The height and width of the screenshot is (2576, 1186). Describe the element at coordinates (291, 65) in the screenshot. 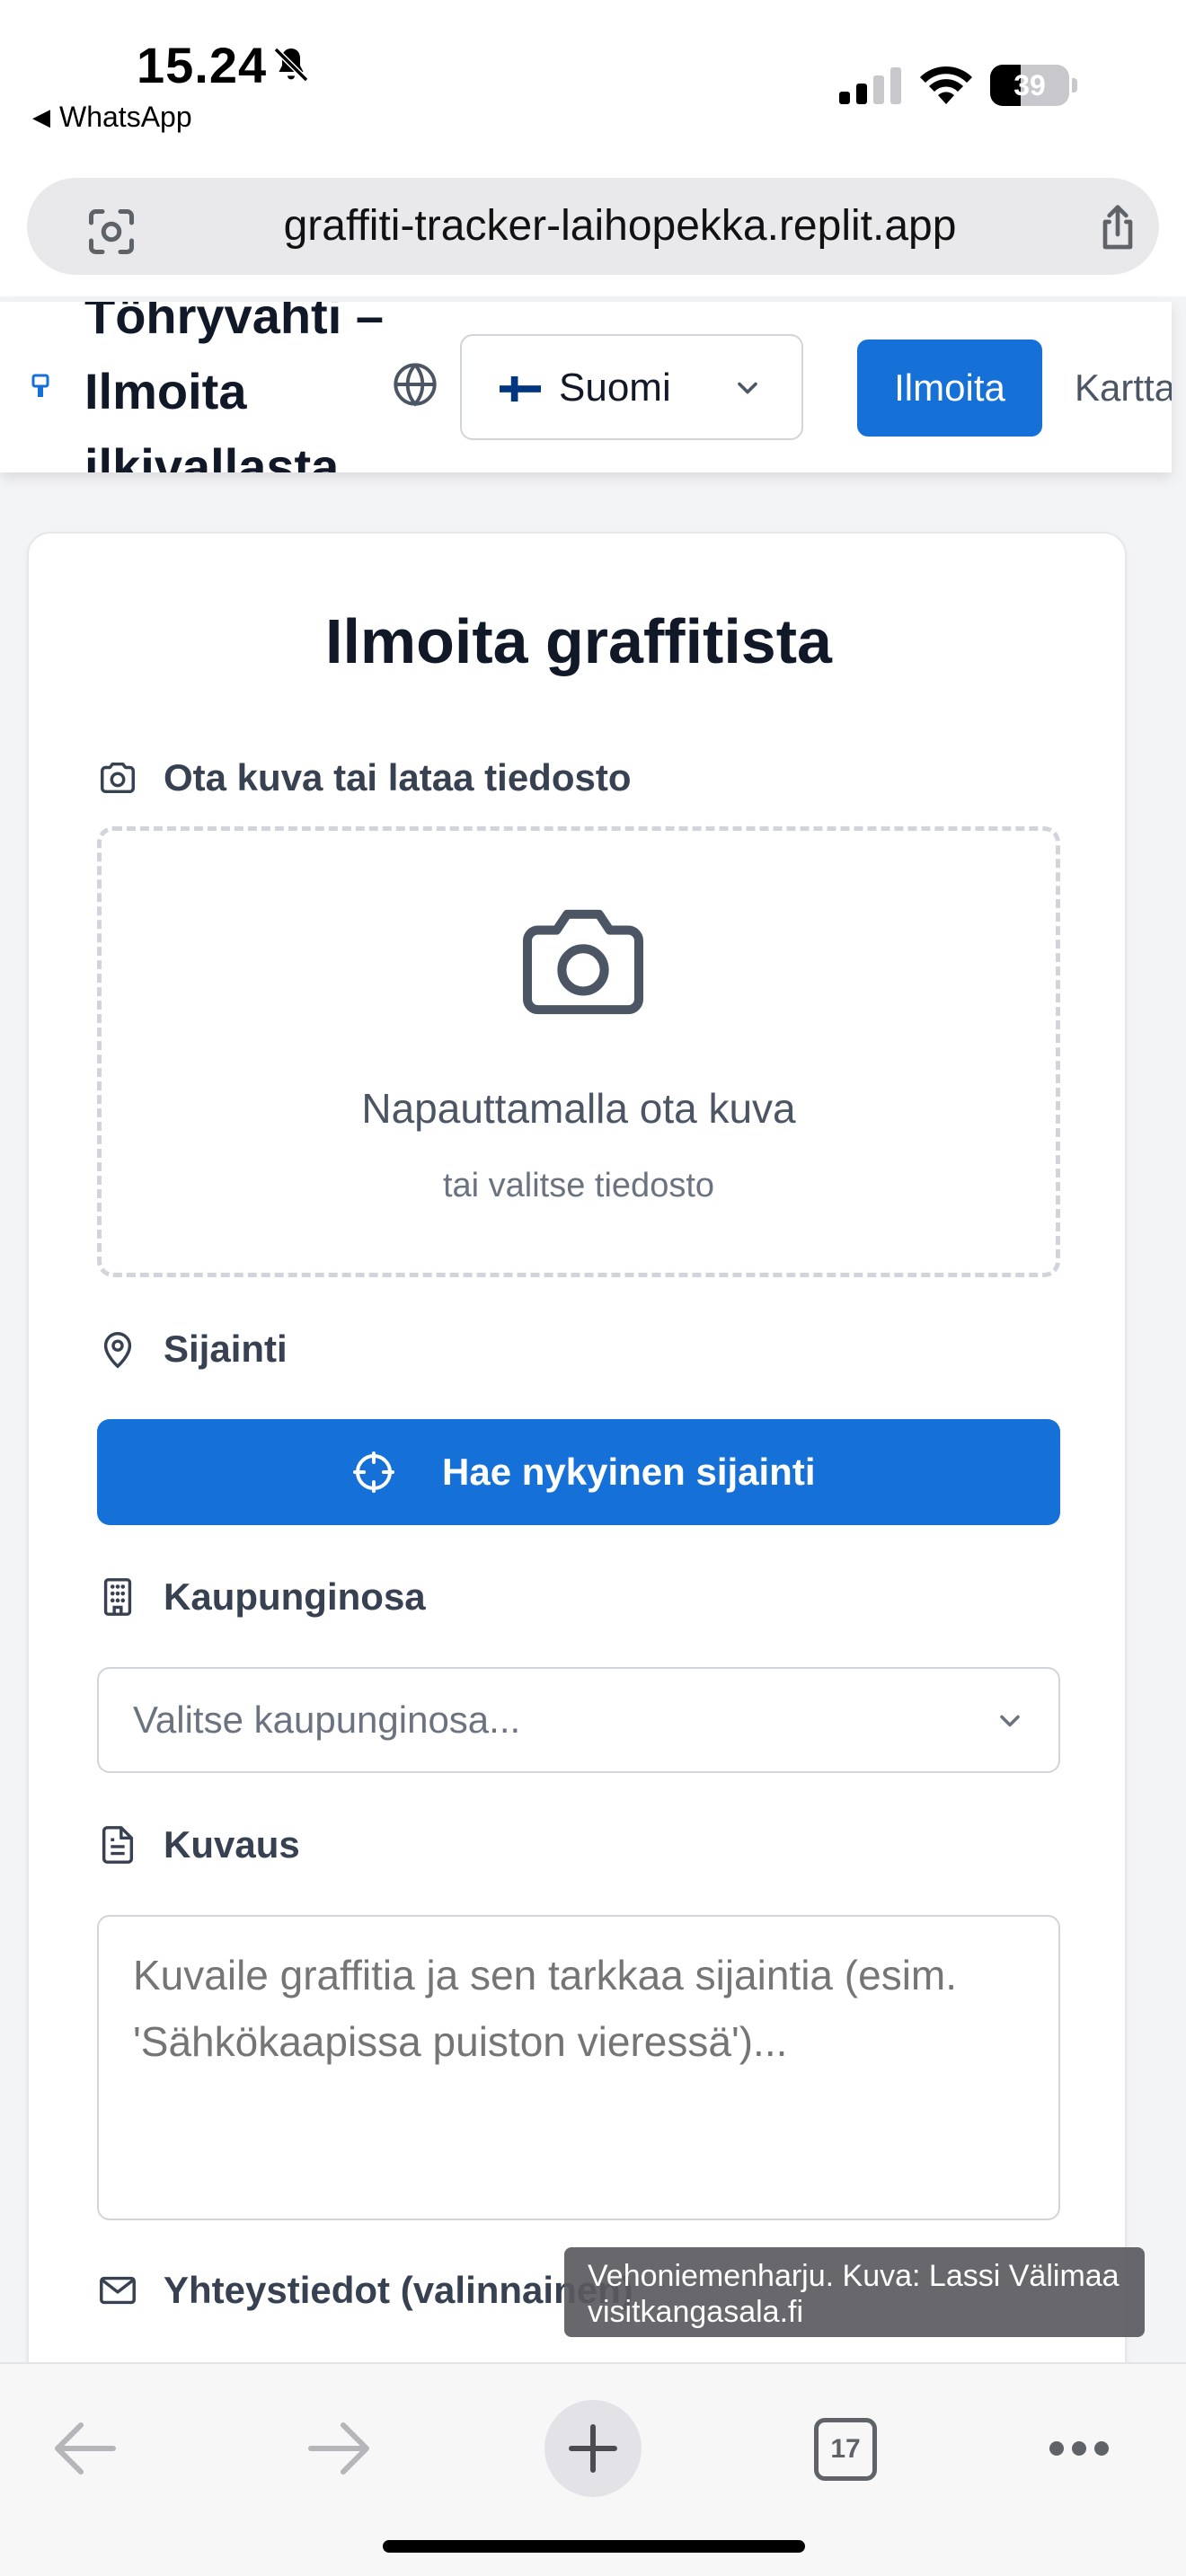

I see `bell-slash-icon` at that location.